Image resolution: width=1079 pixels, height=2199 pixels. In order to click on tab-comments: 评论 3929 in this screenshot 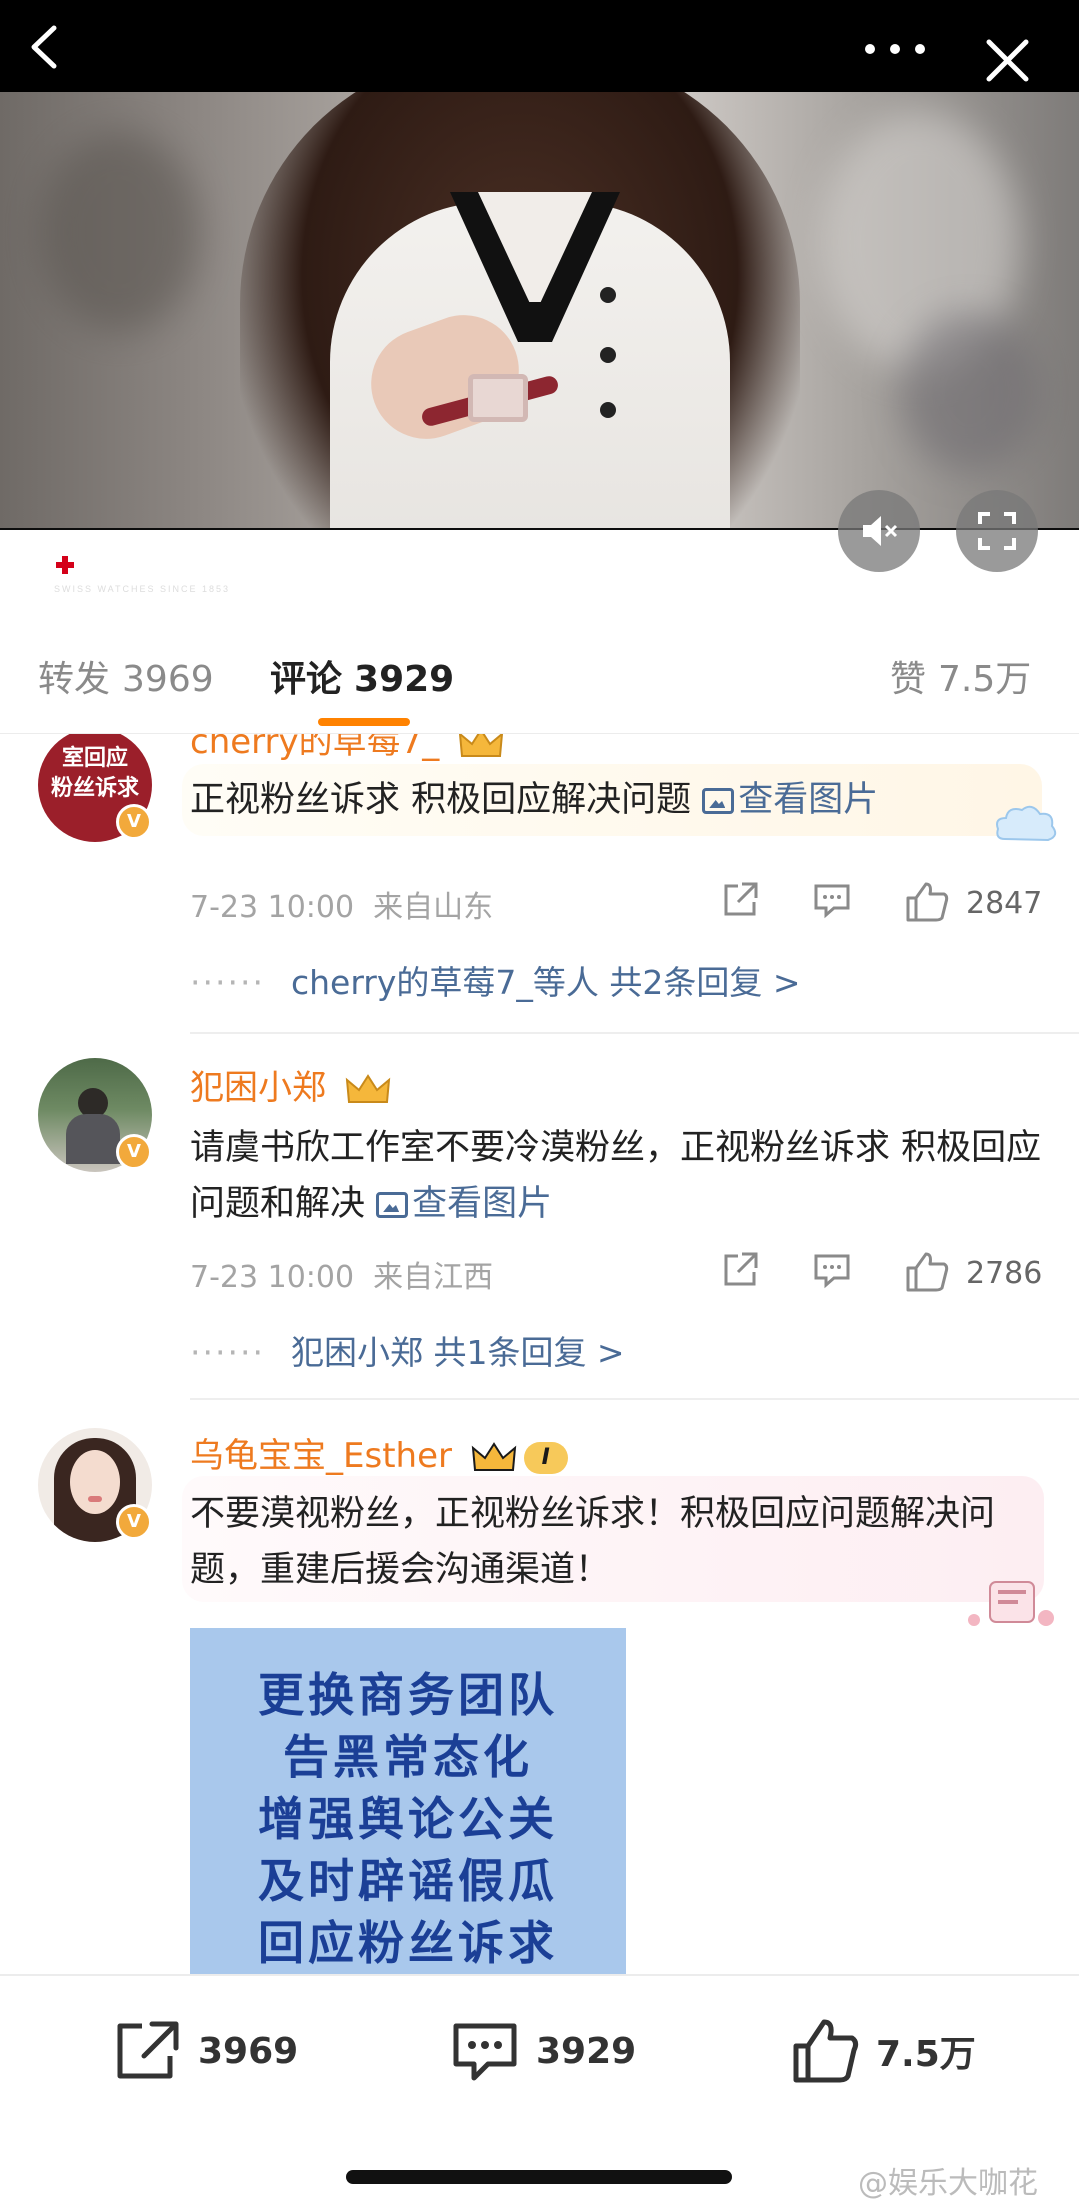, I will do `click(362, 676)`.